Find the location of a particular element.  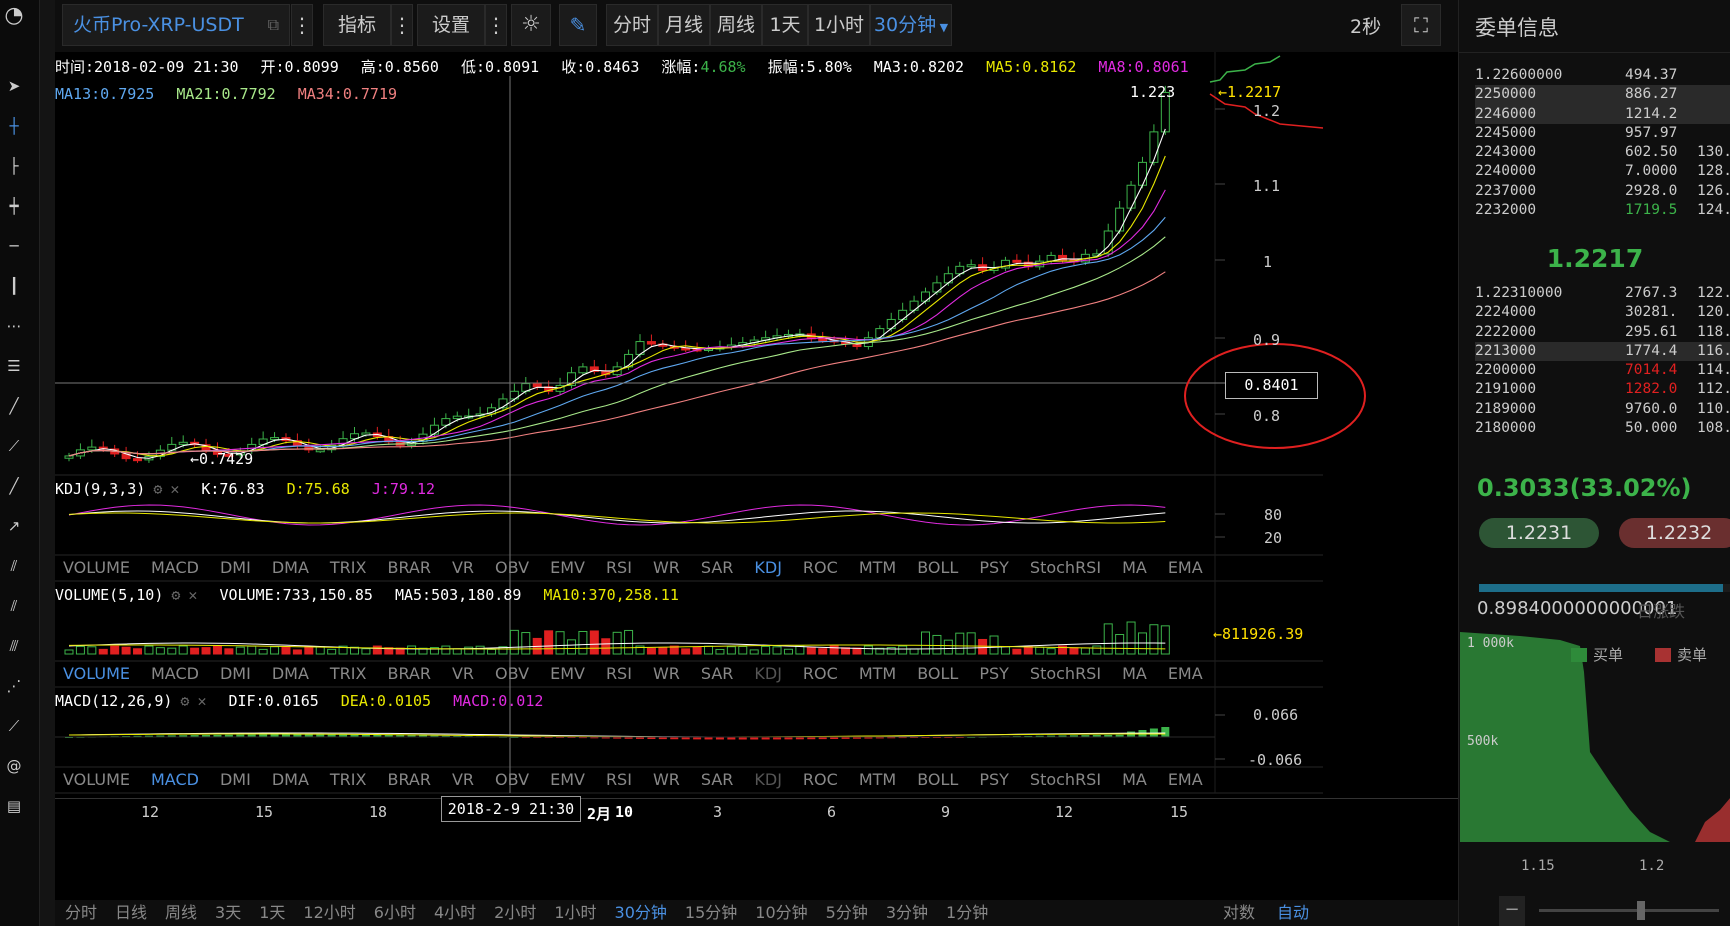

orderbook-row: 2200000 7014.4 114.0 is located at coordinates (1602, 370).